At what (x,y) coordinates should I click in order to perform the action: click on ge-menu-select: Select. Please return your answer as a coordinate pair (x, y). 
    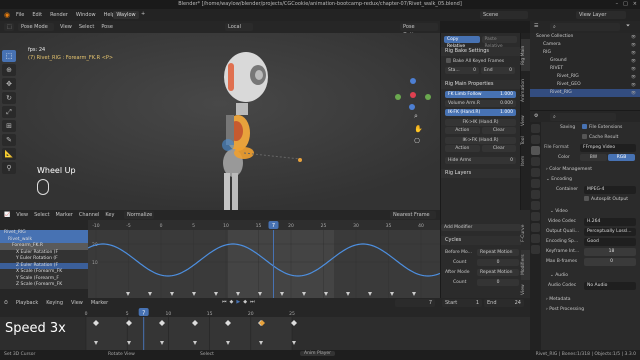
    Looking at the image, I should click on (41, 215).